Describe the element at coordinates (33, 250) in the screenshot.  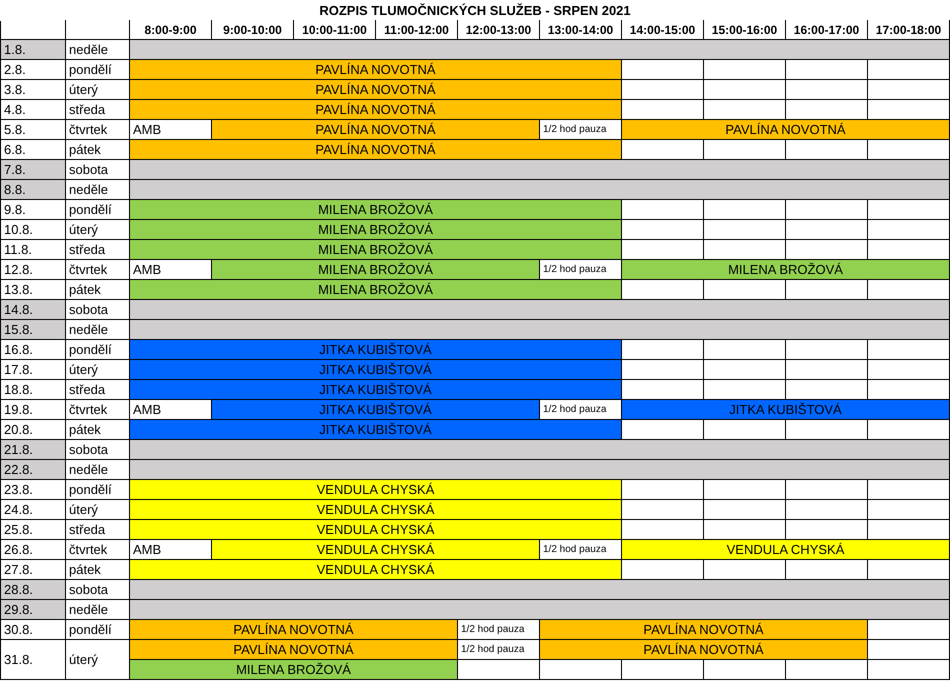
I see `date-cell: 11.8.` at that location.